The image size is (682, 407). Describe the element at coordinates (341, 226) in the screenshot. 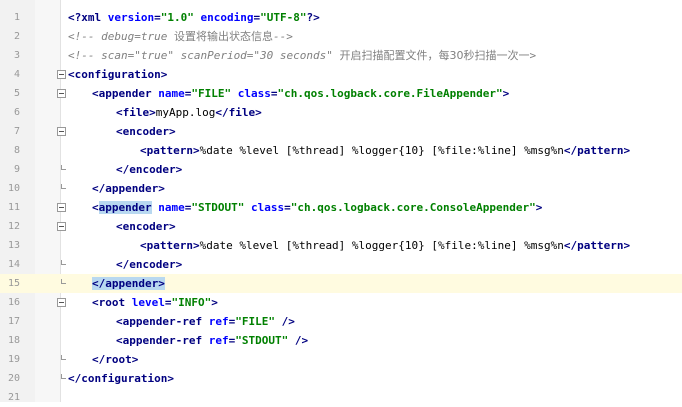

I see `code-line: 12 <encoder>` at that location.